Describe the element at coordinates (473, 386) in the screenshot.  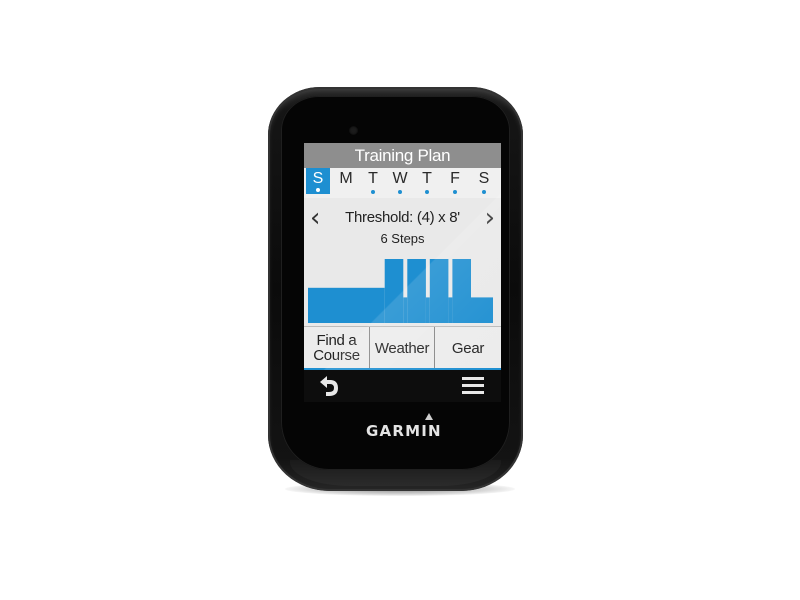
I see `hamburger-menu-icon` at that location.